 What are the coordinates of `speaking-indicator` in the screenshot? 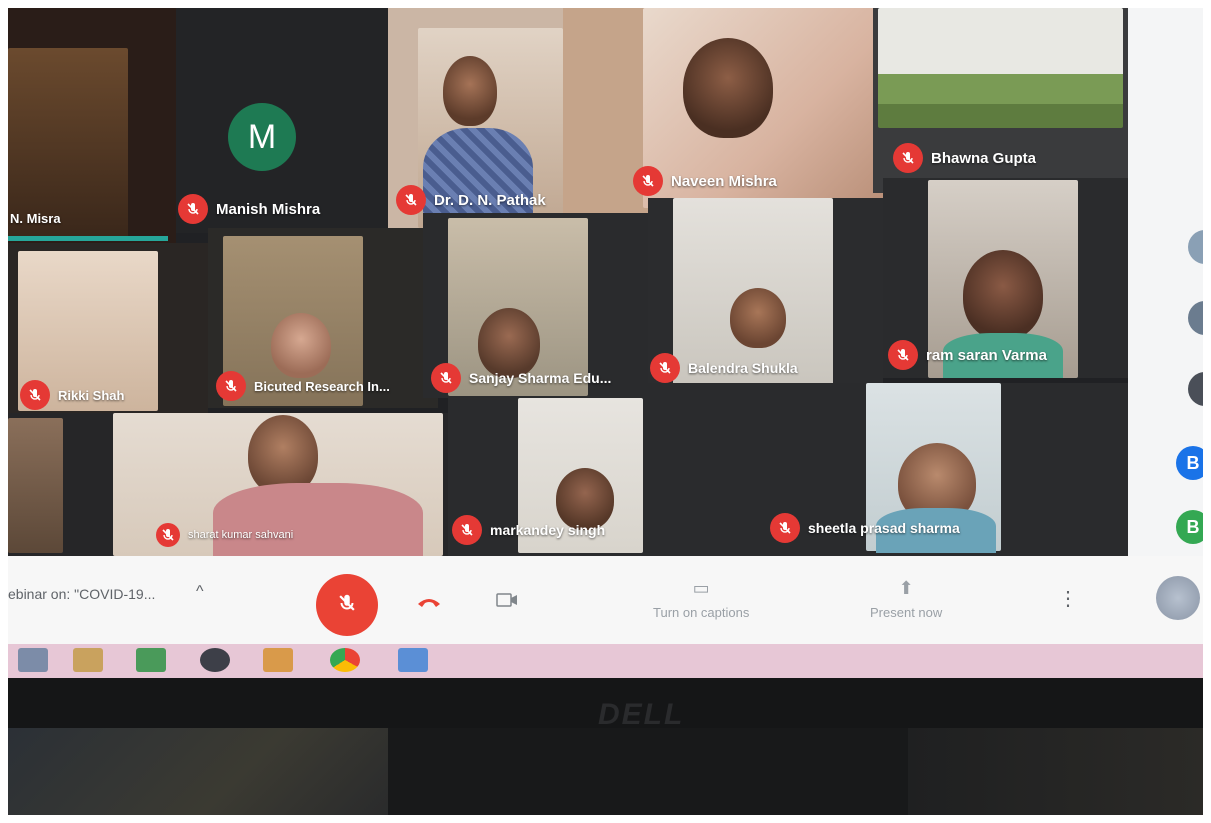 It's located at (88, 238).